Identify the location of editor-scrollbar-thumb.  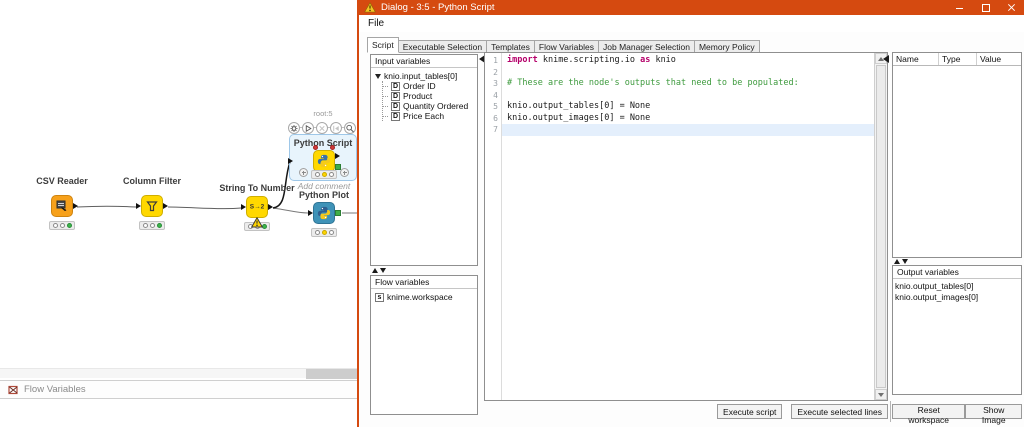
(881, 226).